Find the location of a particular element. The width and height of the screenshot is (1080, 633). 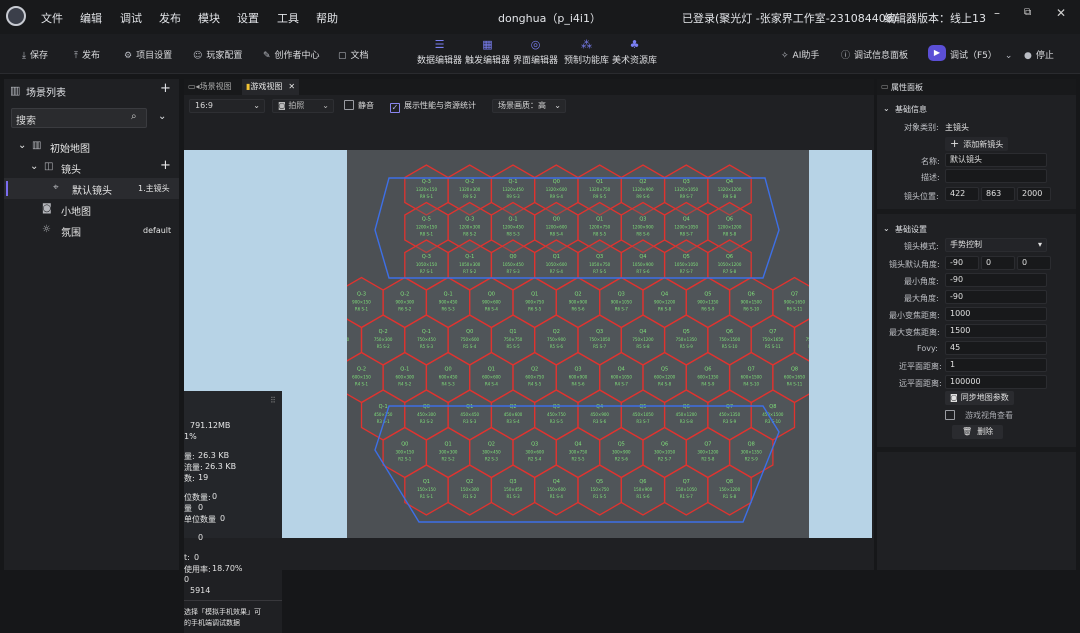

collapse-basic-info-icon: ⌄ is located at coordinates (886, 108).